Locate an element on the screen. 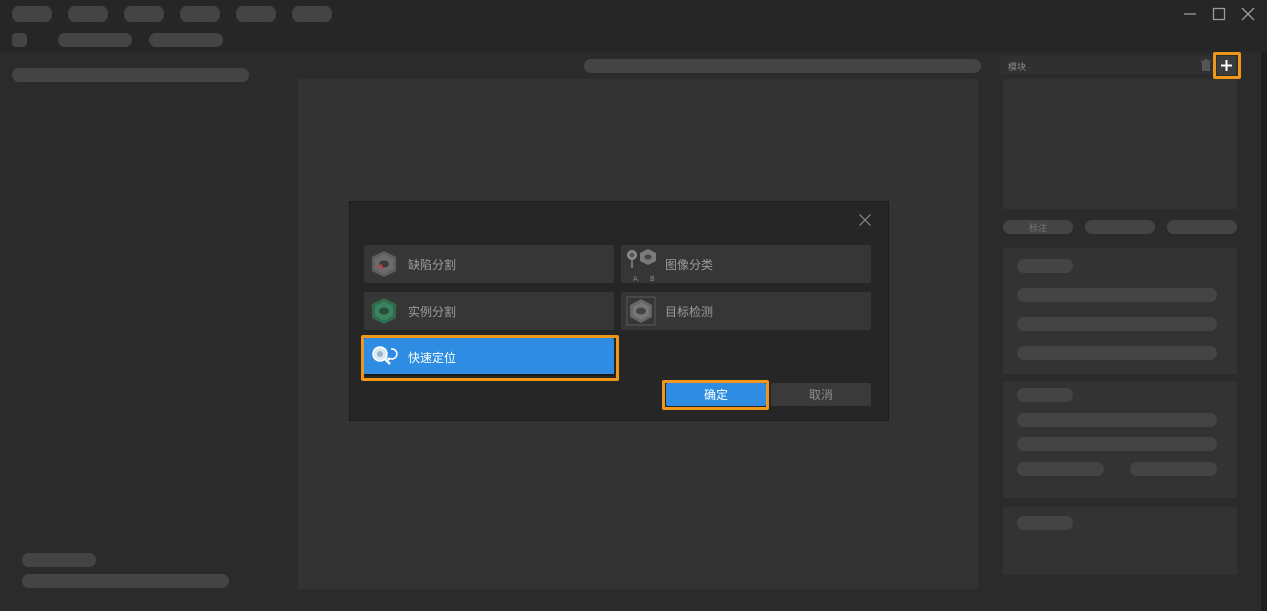 This screenshot has height=611, width=1267. right-scrollbar is located at coordinates (1264, 331).